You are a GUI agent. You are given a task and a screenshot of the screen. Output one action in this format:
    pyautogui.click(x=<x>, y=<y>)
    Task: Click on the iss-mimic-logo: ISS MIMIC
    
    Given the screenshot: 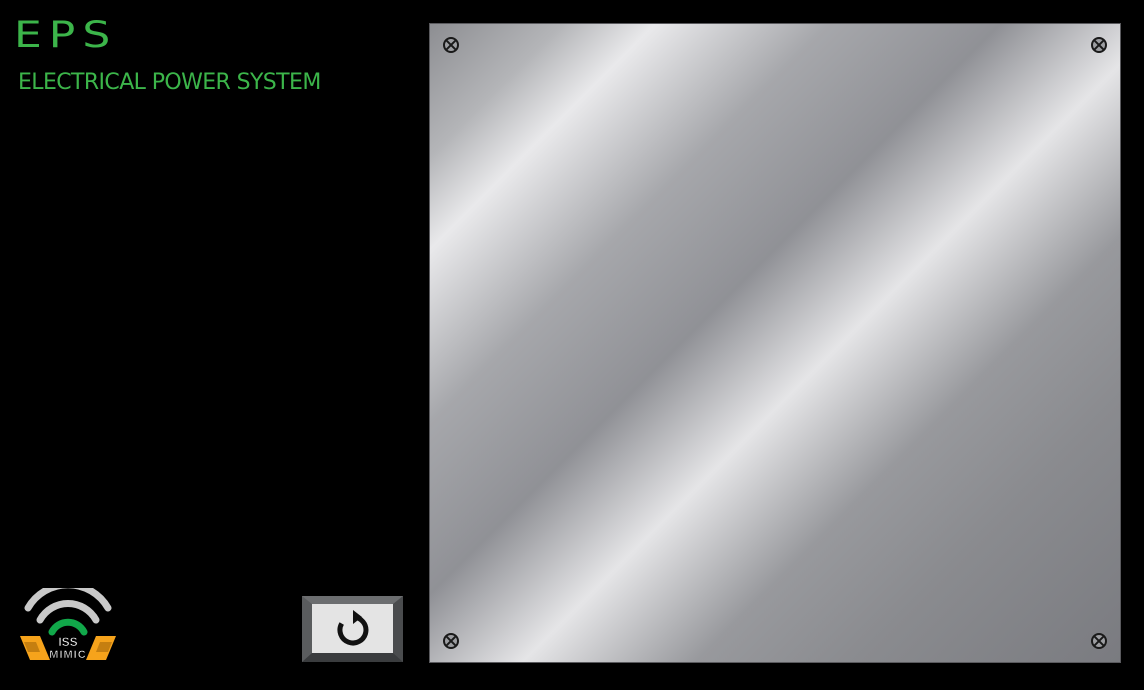 What is the action you would take?
    pyautogui.click(x=68, y=622)
    